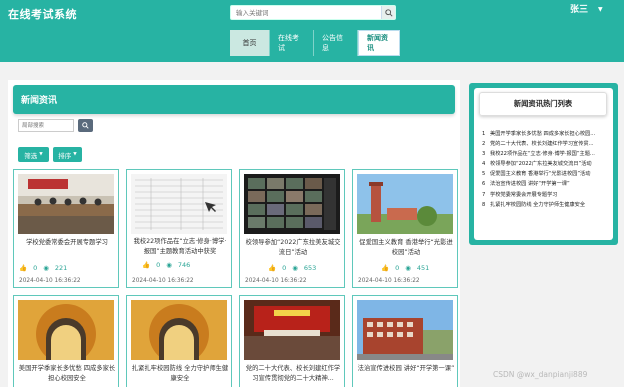 This screenshot has width=624, height=387. What do you see at coordinates (405, 330) in the screenshot?
I see `building-photo` at bounding box center [405, 330].